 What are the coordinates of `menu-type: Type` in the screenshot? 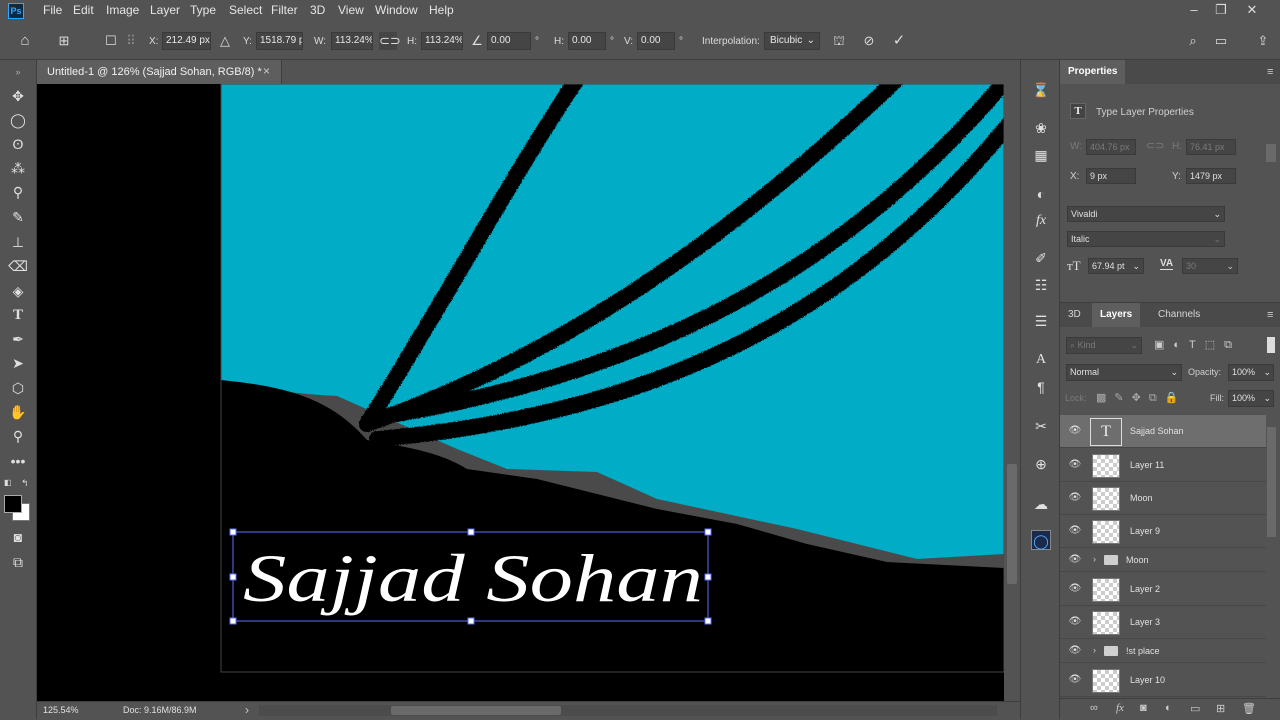 It's located at (203, 10).